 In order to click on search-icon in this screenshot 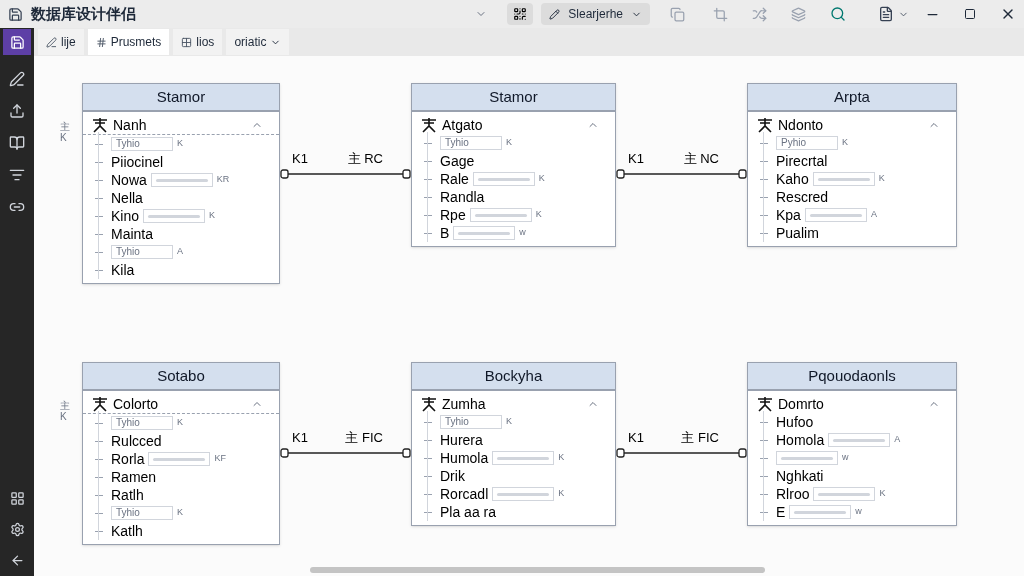, I will do `click(838, 14)`.